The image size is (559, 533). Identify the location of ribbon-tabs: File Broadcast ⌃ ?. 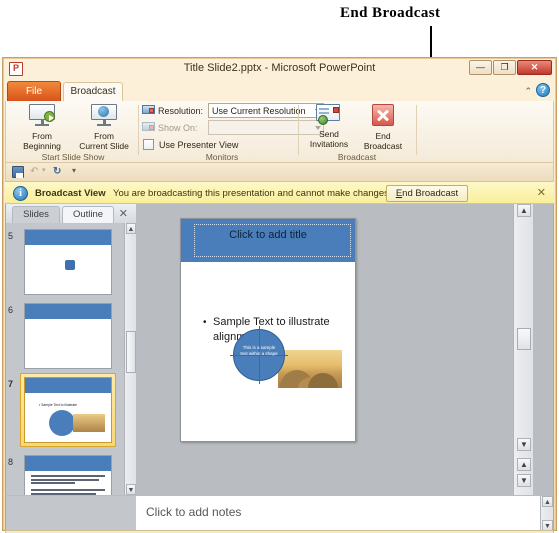
(279, 90).